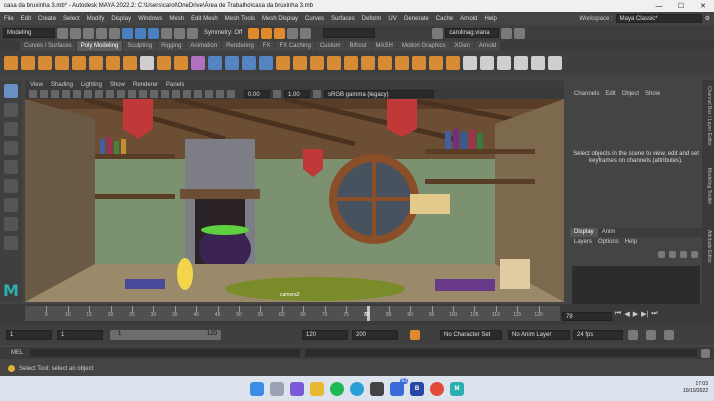 The height and width of the screenshot is (401, 714). What do you see at coordinates (77, 94) in the screenshot?
I see `film-gate-icon` at bounding box center [77, 94].